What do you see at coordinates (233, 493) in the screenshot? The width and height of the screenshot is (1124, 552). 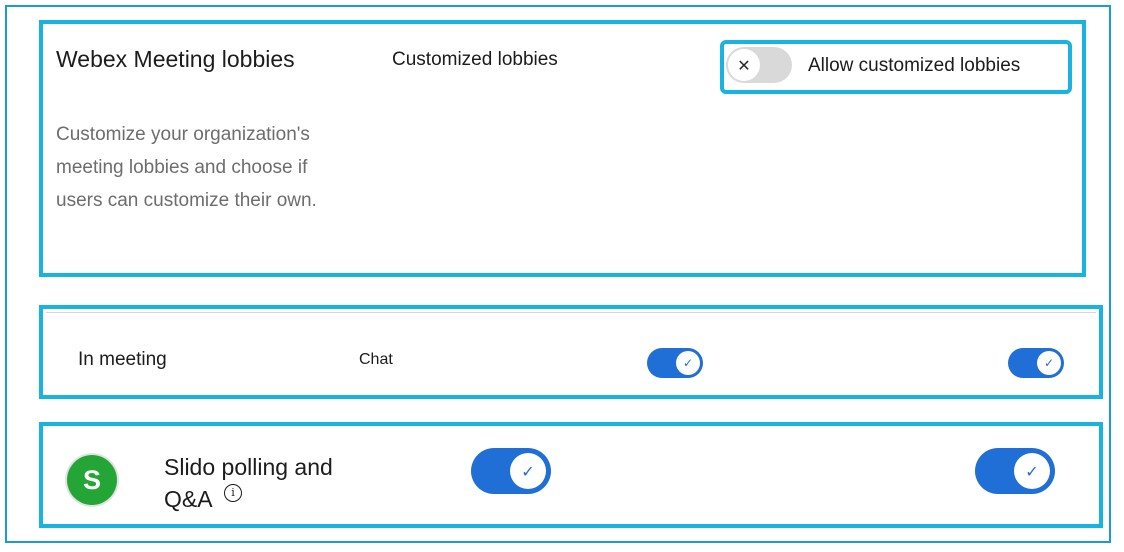 I see `info-icon: i` at bounding box center [233, 493].